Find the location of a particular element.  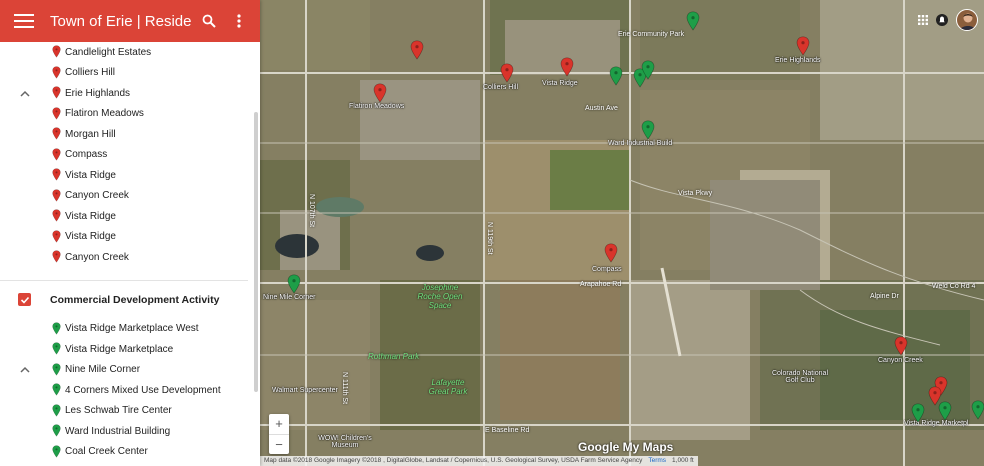

list-item: Compass is located at coordinates (130, 155).